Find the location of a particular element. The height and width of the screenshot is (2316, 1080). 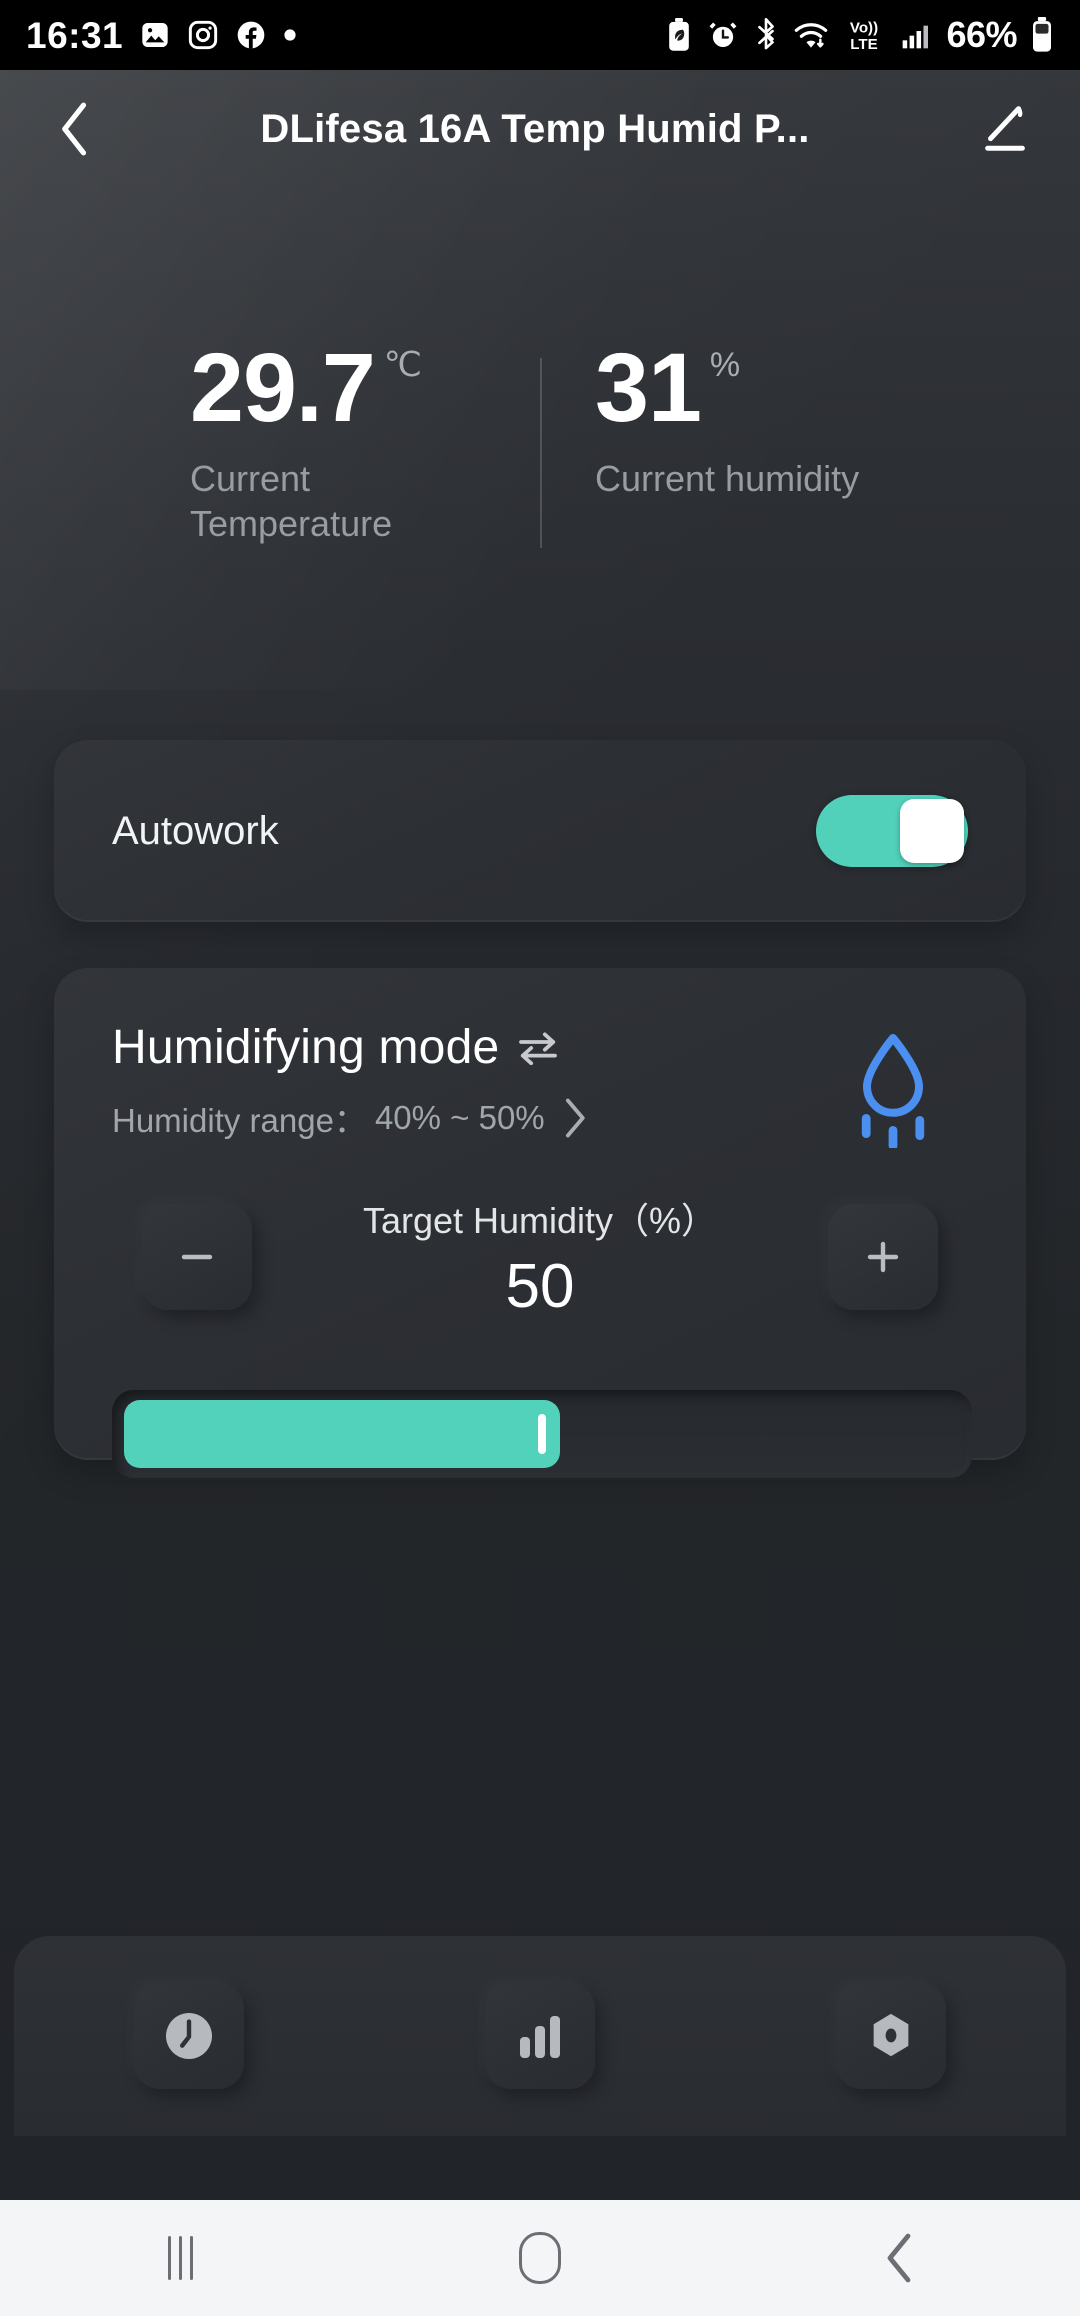

back-chevron-icon is located at coordinates (900, 2258).